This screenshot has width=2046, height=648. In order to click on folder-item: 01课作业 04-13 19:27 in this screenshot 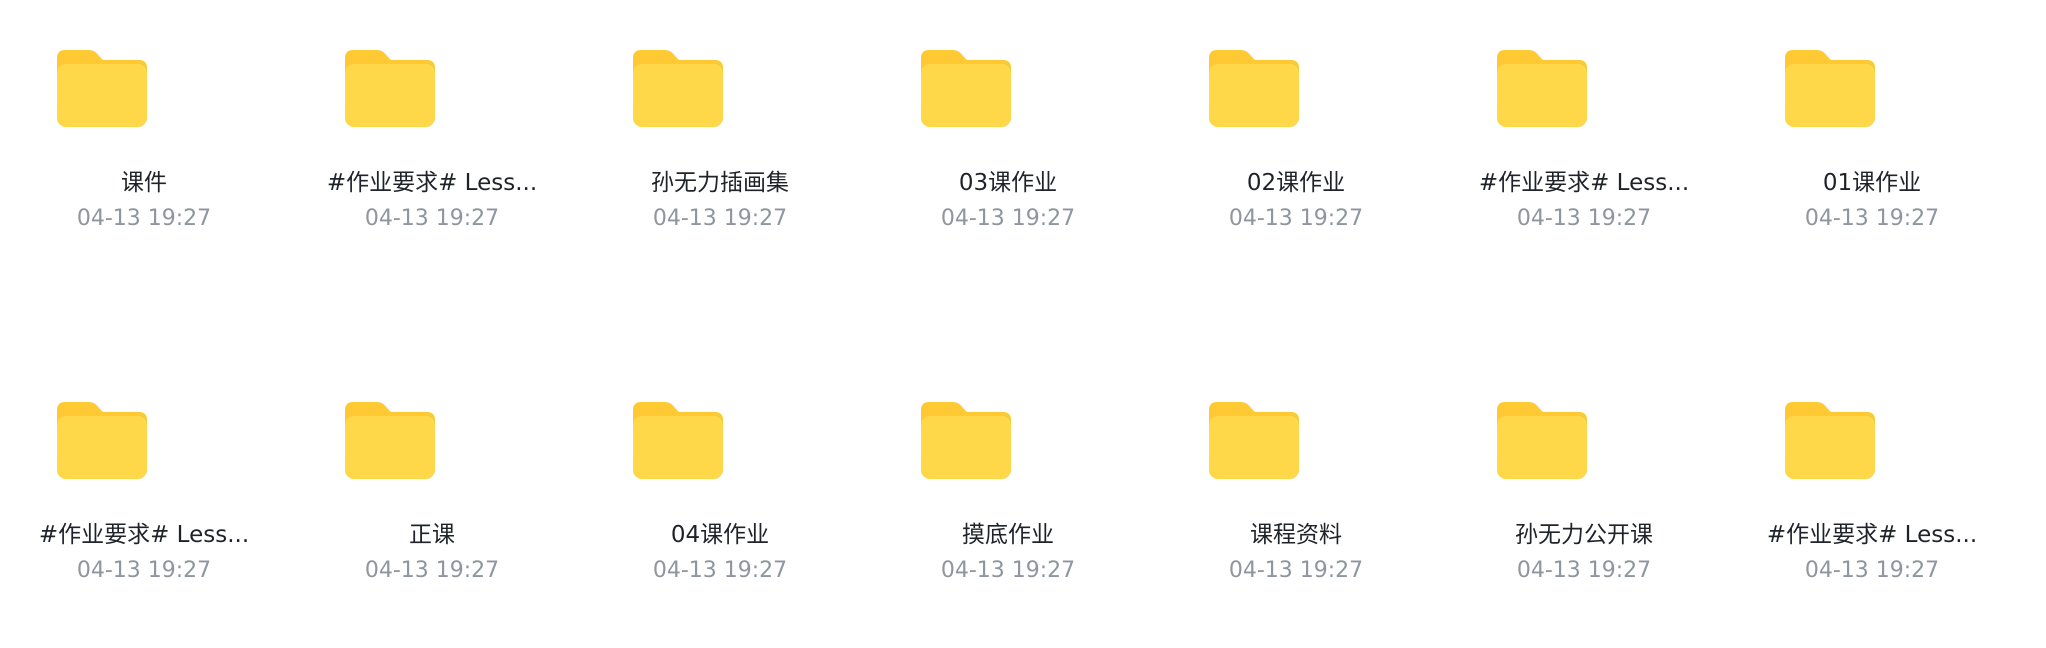, I will do `click(1872, 115)`.